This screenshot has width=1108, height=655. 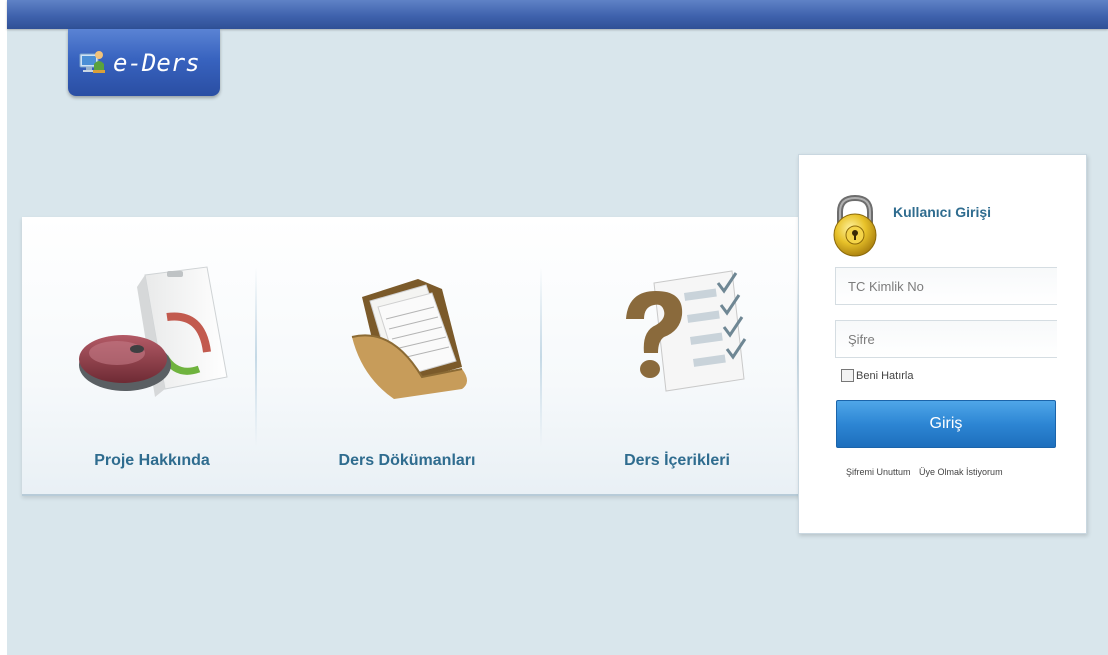 I want to click on computer-user-icon, so click(x=92, y=61).